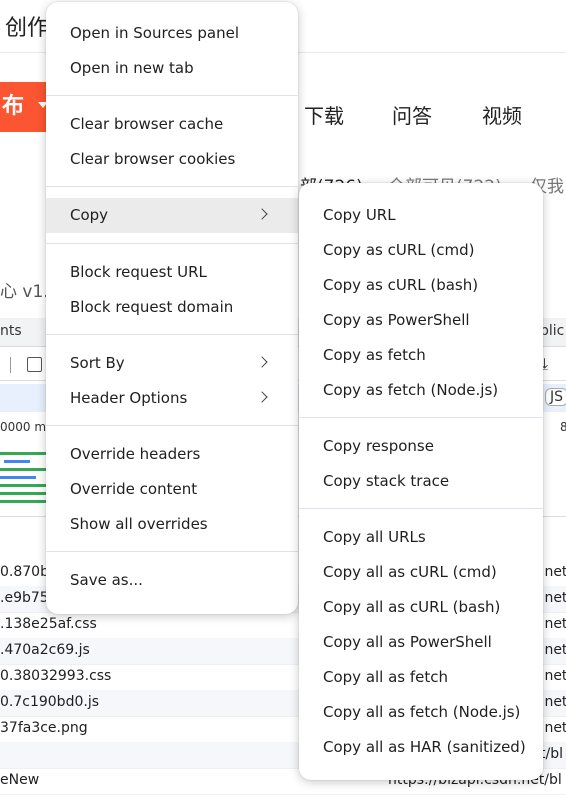 Image resolution: width=566 pixels, height=795 pixels. I want to click on menu-item-copy-fetch: Copy as fetch, so click(421, 355).